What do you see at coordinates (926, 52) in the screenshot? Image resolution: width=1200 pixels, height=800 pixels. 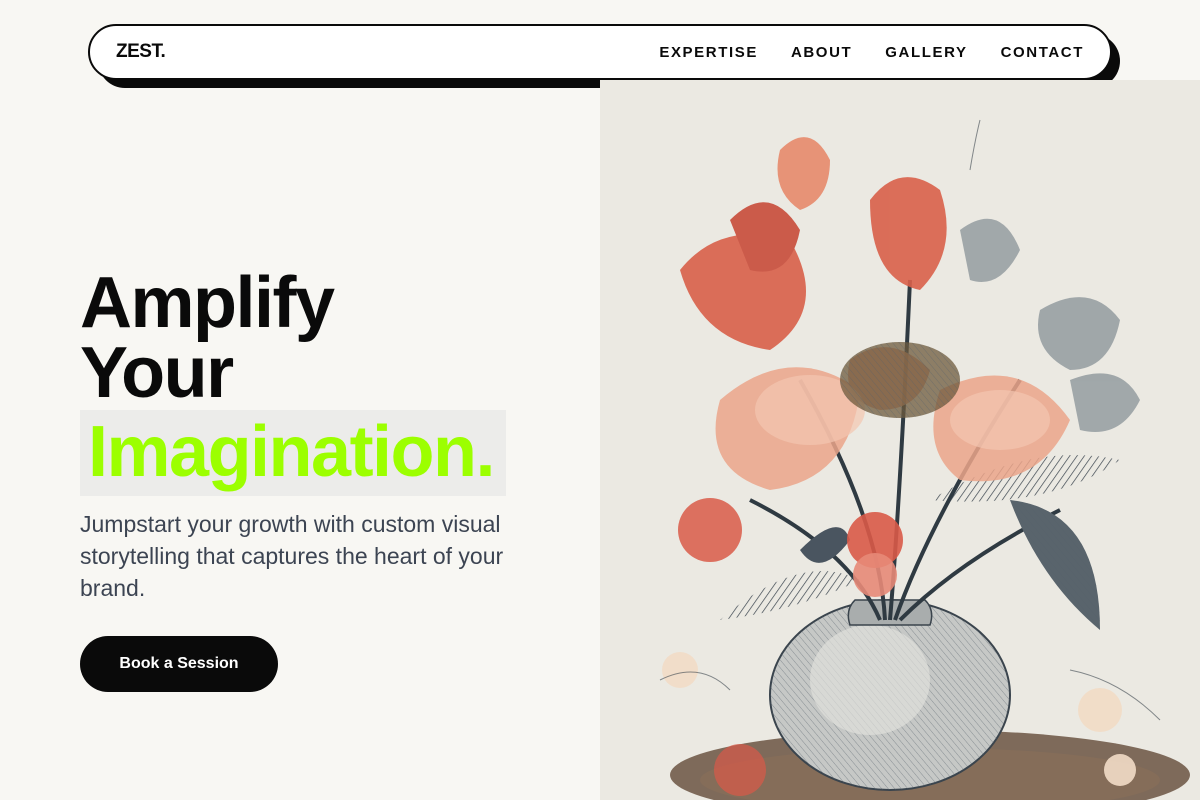 I see `nav-link-gallery: GALLERY` at bounding box center [926, 52].